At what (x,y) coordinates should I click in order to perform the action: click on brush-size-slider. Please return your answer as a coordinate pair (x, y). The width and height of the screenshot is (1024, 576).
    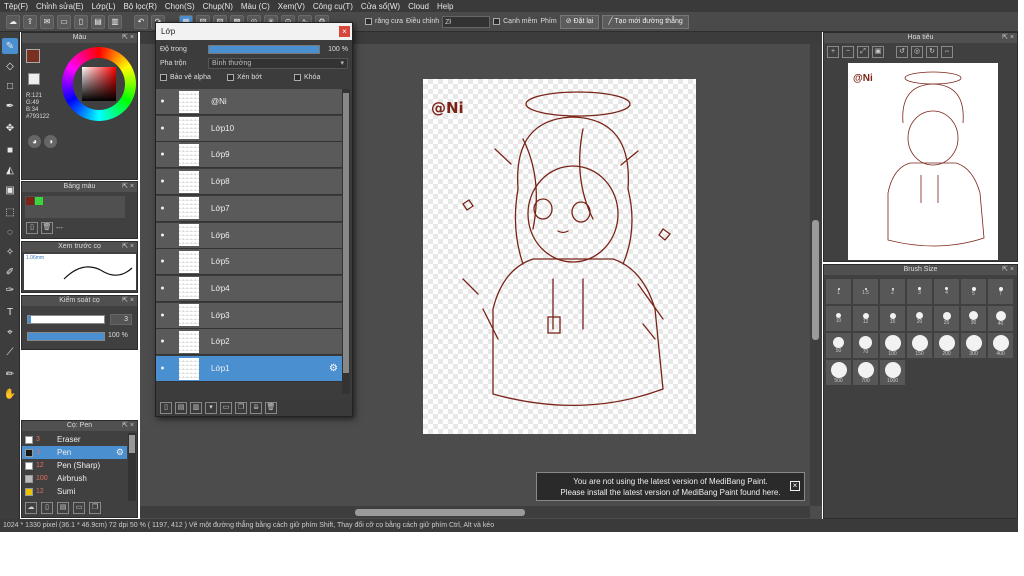
    Looking at the image, I should click on (66, 319).